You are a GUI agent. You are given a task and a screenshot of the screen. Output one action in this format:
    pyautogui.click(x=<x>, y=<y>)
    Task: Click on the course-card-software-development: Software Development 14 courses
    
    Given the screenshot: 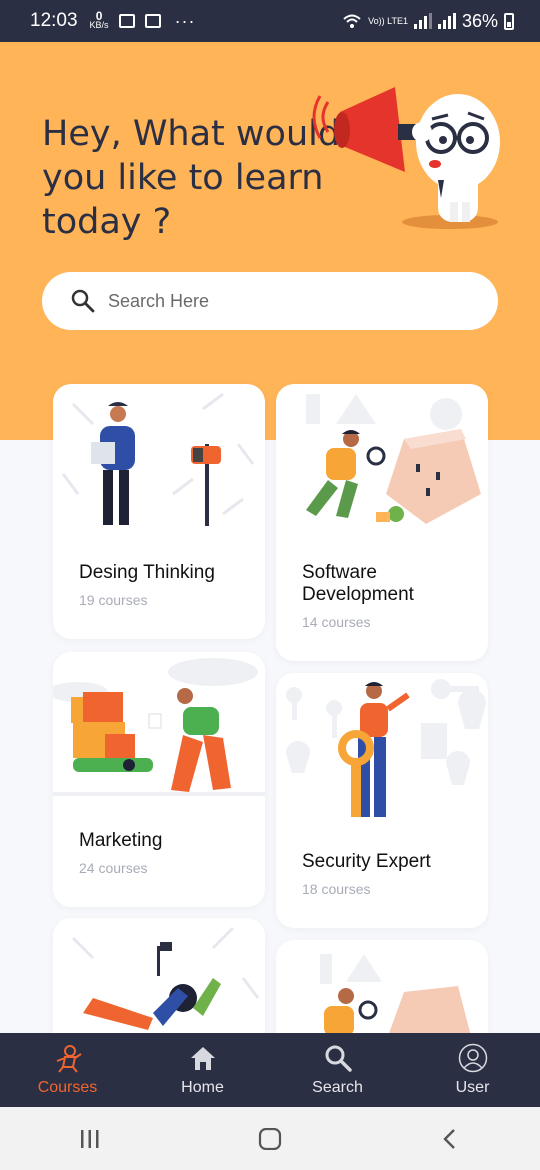 What is the action you would take?
    pyautogui.click(x=382, y=522)
    